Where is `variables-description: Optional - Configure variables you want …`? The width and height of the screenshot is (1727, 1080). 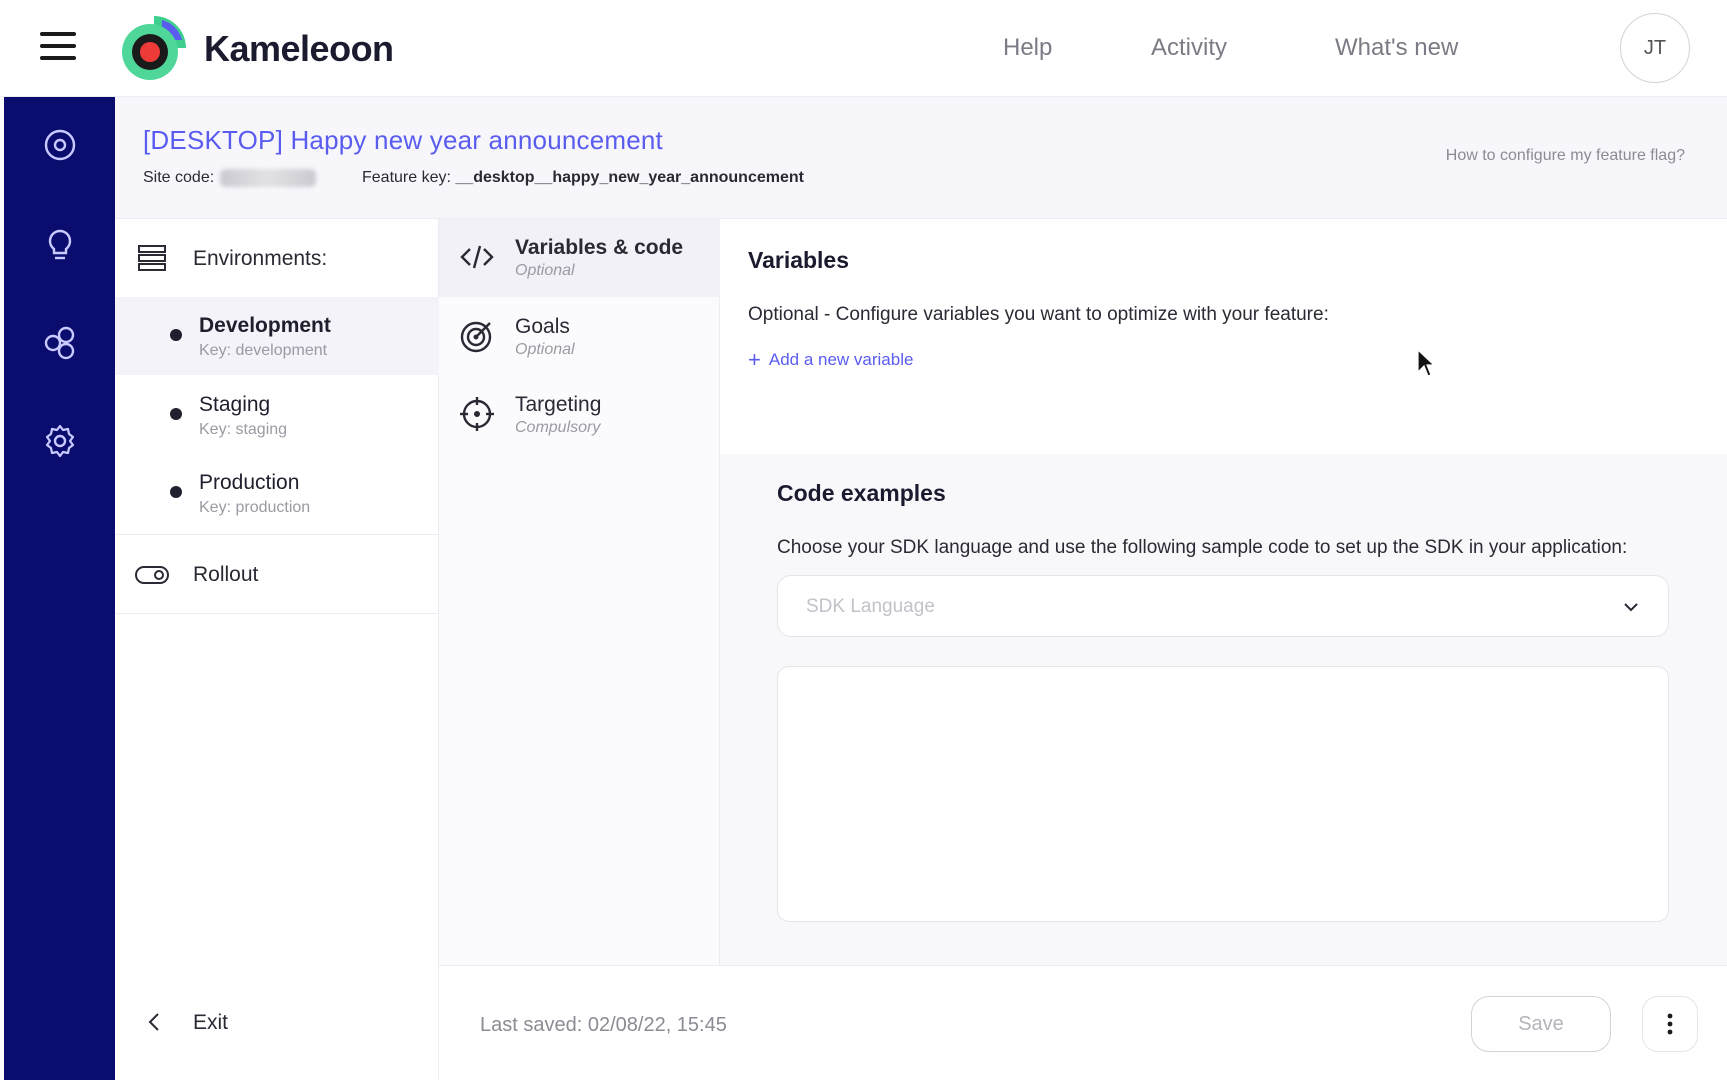 variables-description: Optional - Configure variables you want … is located at coordinates (1038, 314).